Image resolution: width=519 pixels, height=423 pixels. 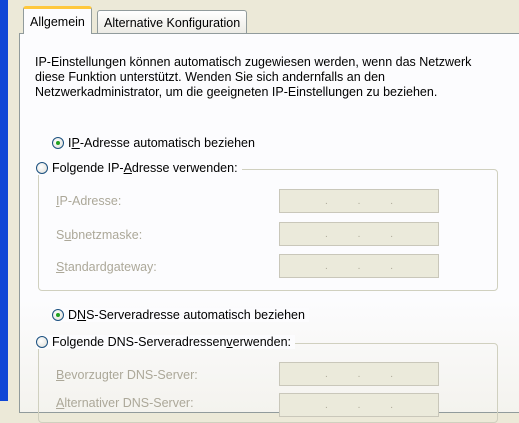 What do you see at coordinates (127, 375) in the screenshot?
I see `label-preferred-dns: Bevorzugter DNS-Server:` at bounding box center [127, 375].